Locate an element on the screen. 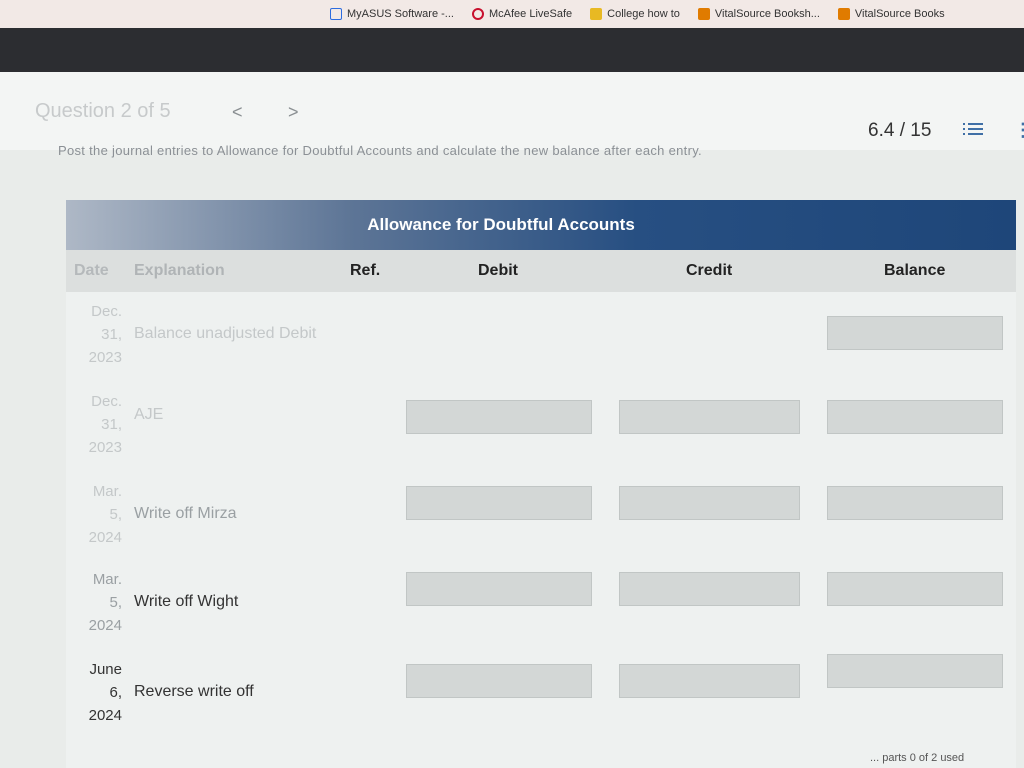  column-explanation: Explanation is located at coordinates (179, 270).